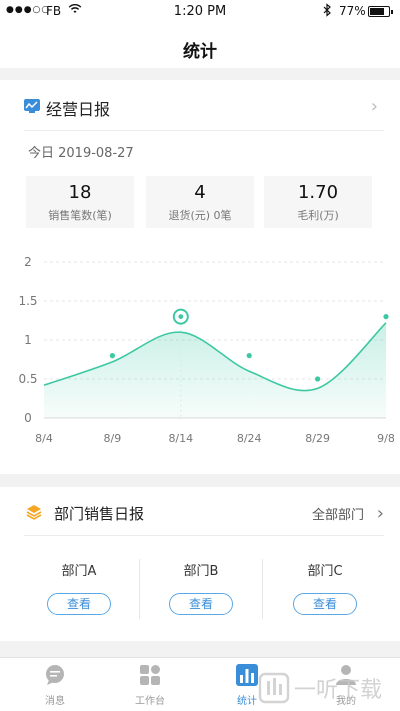 The width and height of the screenshot is (400, 711). Describe the element at coordinates (200, 105) in the screenshot. I see `daily-report-header: 经营日报 ›` at that location.